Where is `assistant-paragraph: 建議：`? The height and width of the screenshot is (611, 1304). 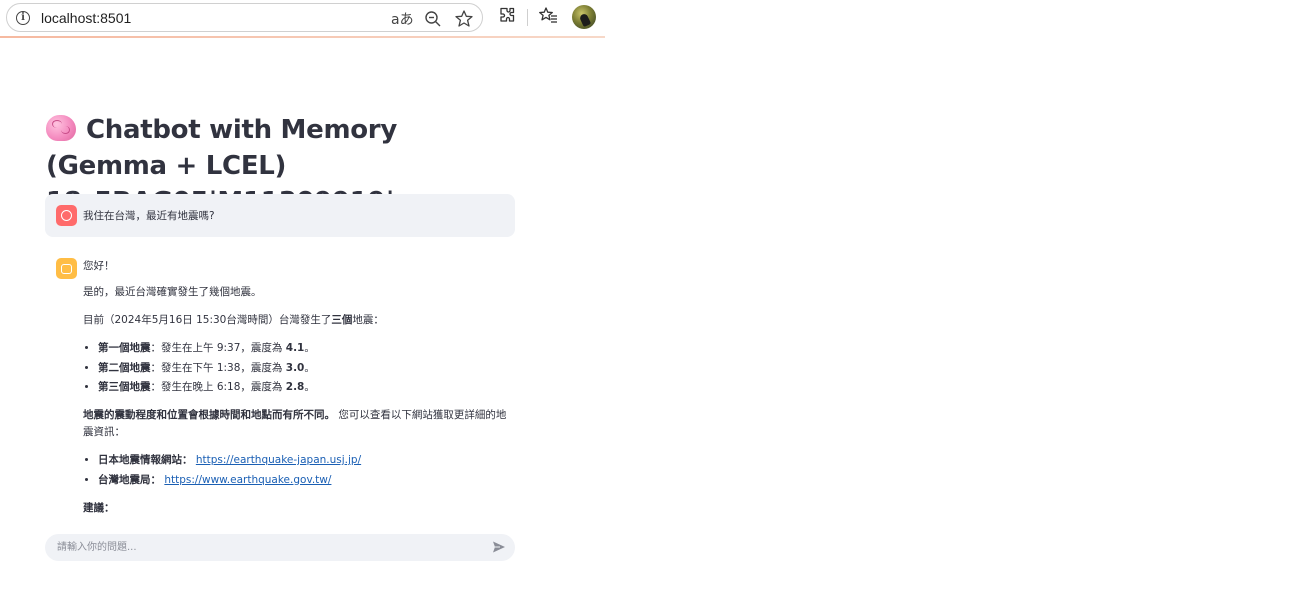
assistant-paragraph: 建議： is located at coordinates (299, 508).